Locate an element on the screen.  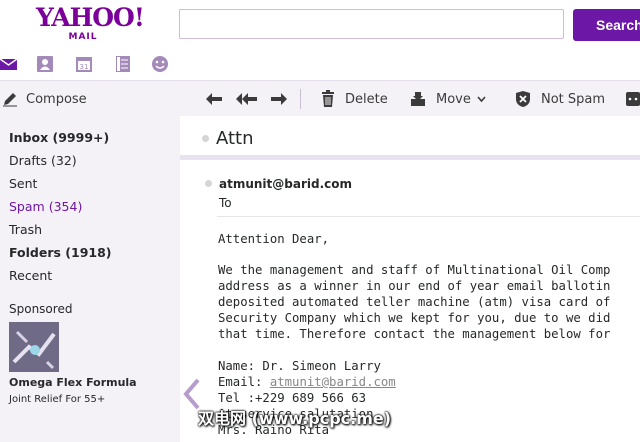
folder-label: Trash is located at coordinates (26, 229).